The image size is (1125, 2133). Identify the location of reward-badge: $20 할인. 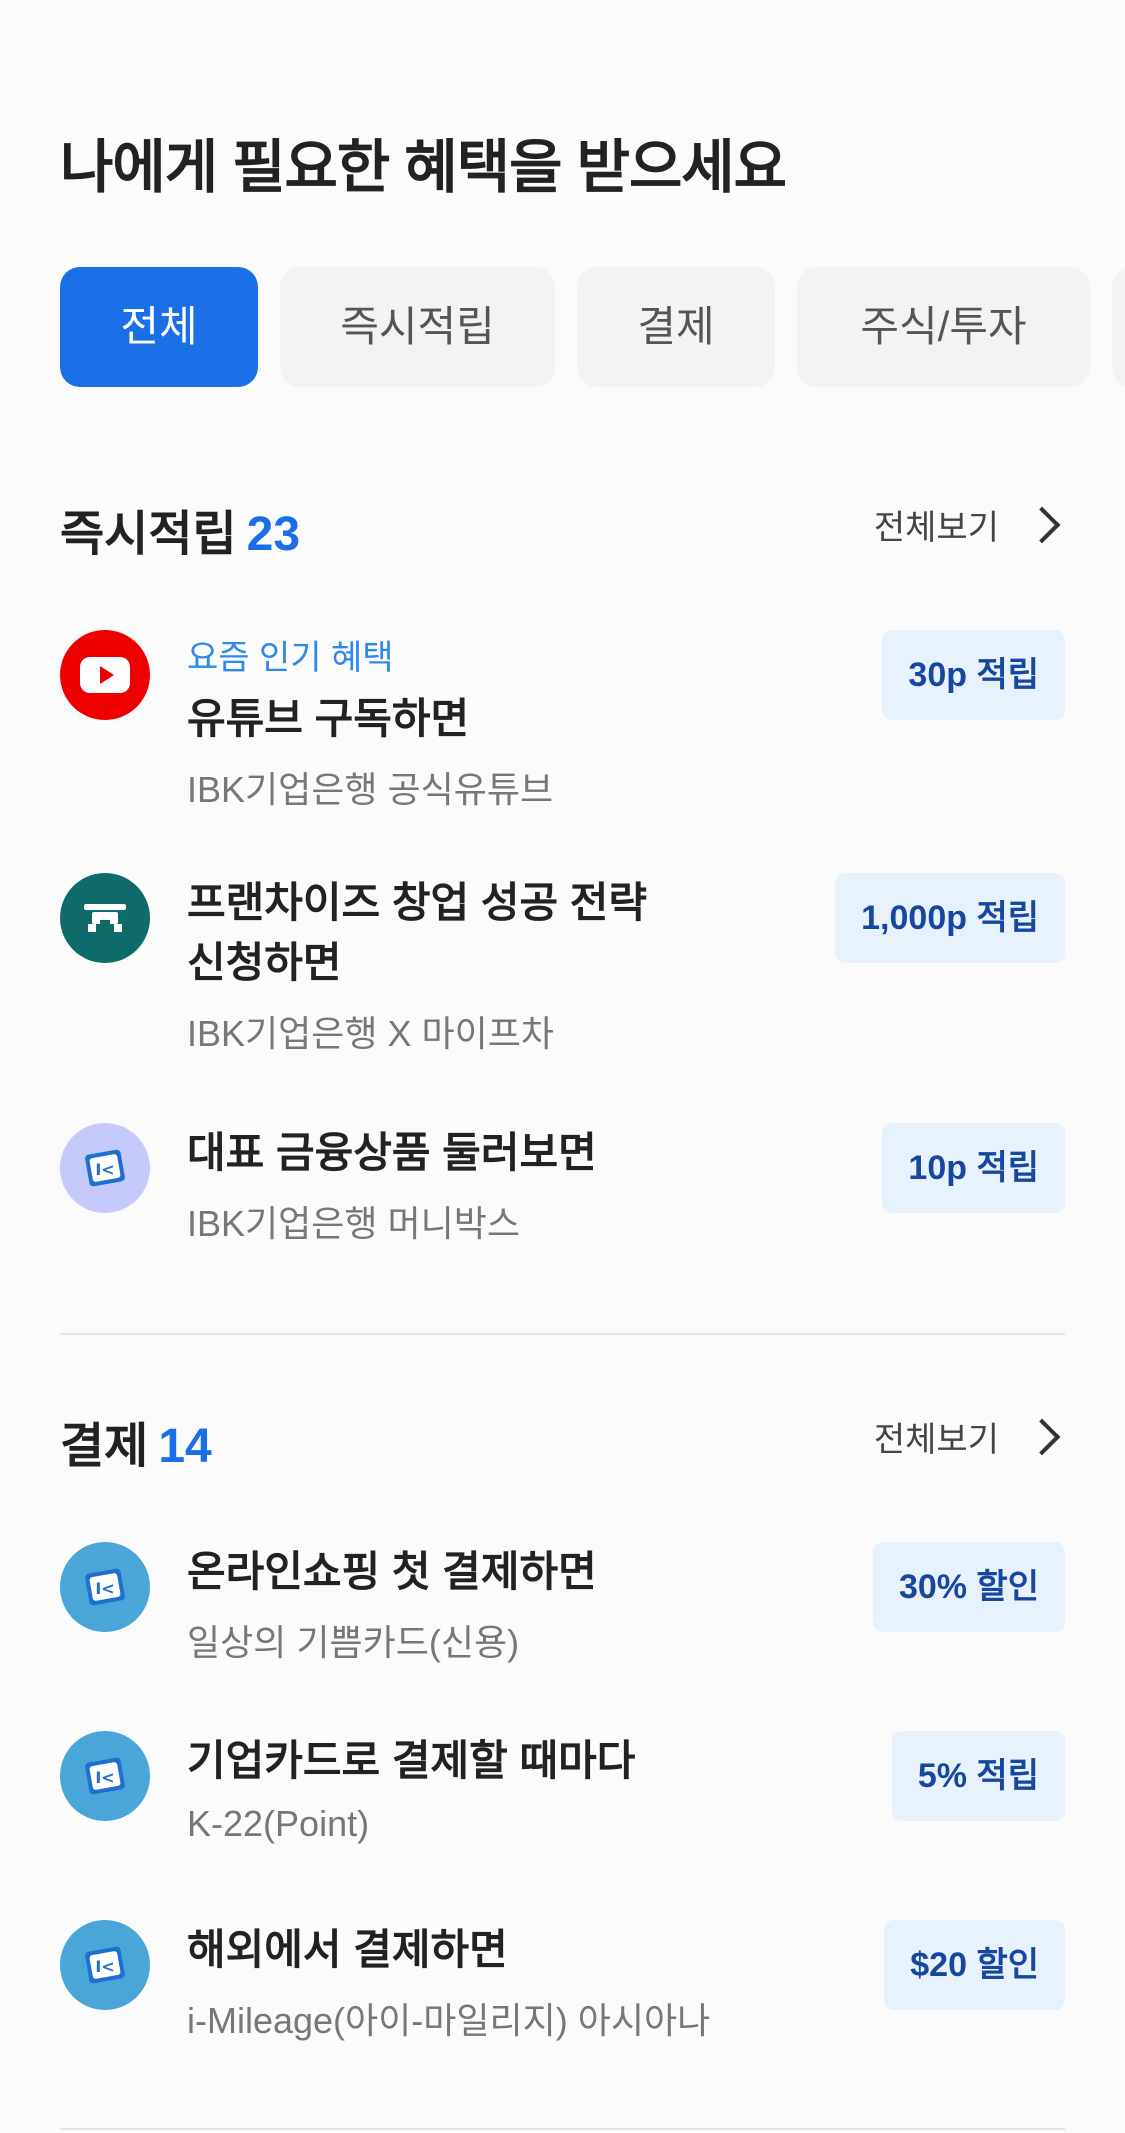
(974, 1965).